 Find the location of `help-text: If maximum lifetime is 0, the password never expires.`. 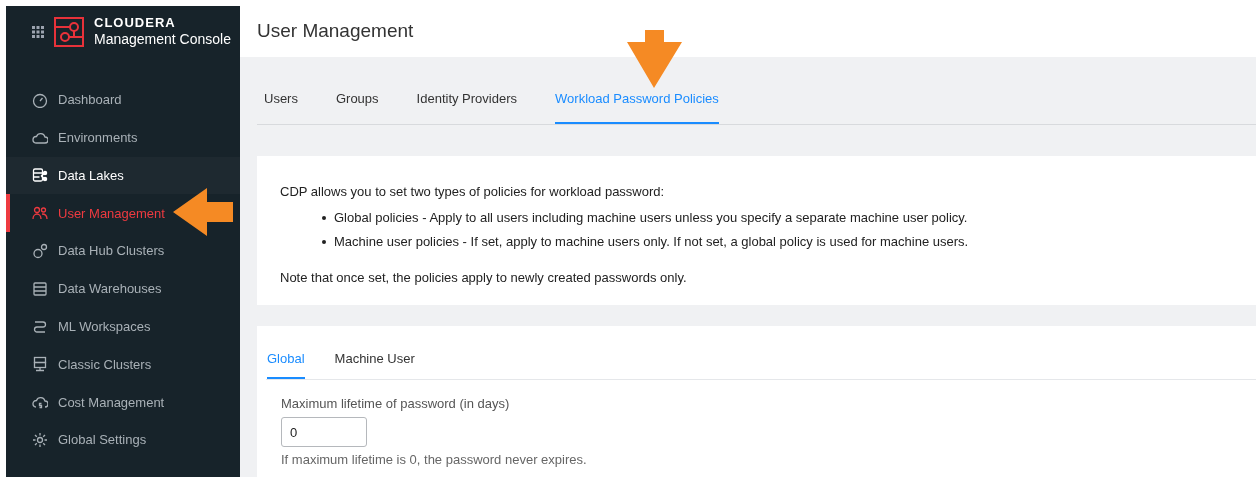

help-text: If maximum lifetime is 0, the password never expires. is located at coordinates (434, 460).